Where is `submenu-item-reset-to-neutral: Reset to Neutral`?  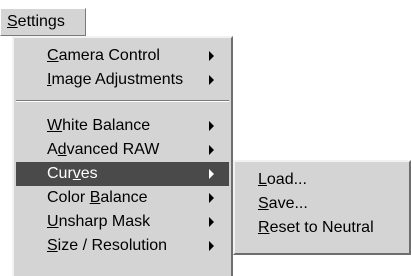
submenu-item-reset-to-neutral: Reset to Neutral is located at coordinates (322, 228).